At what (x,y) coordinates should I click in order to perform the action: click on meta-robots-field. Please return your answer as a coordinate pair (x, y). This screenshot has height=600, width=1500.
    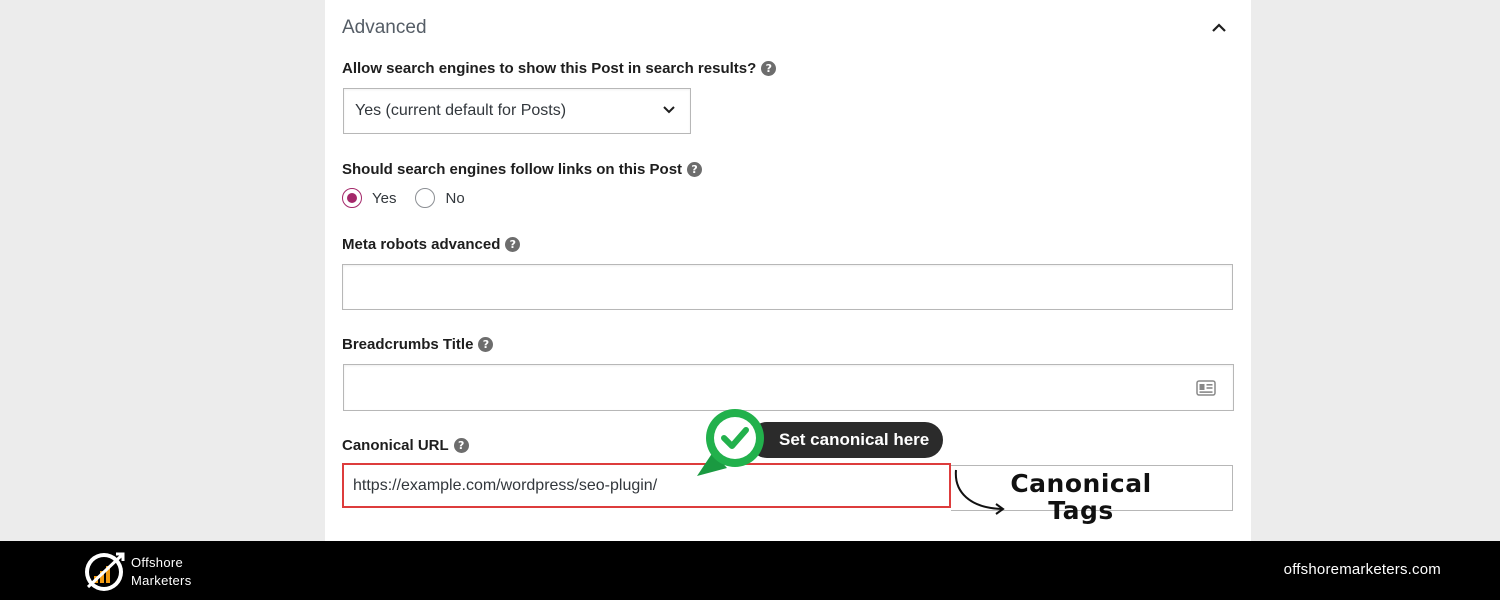
    Looking at the image, I should click on (787, 287).